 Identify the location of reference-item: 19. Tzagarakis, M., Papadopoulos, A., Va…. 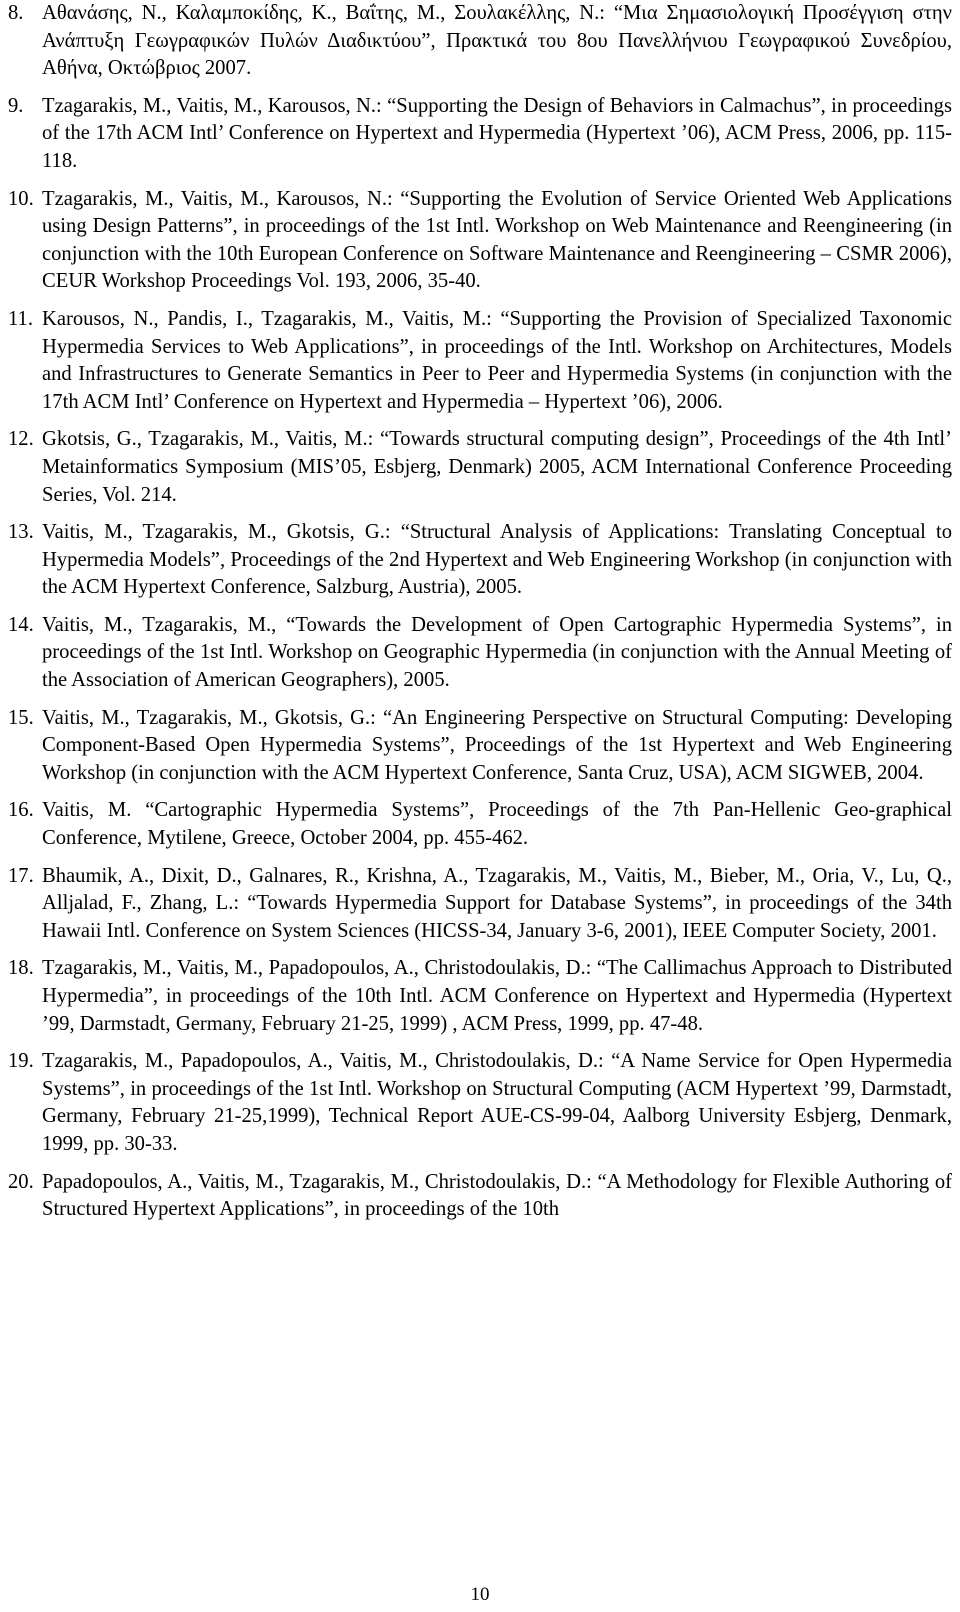
(480, 1103).